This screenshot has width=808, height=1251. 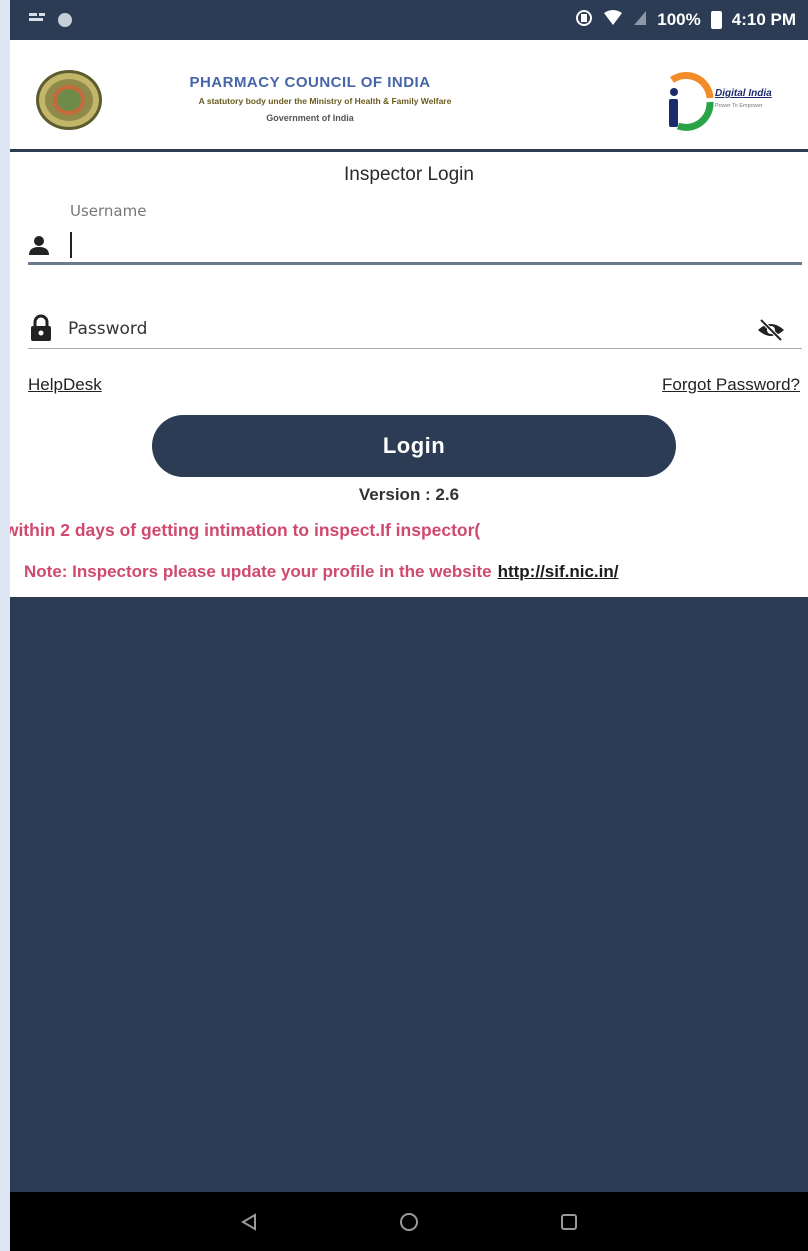 What do you see at coordinates (71, 245) in the screenshot?
I see `text-cursor` at bounding box center [71, 245].